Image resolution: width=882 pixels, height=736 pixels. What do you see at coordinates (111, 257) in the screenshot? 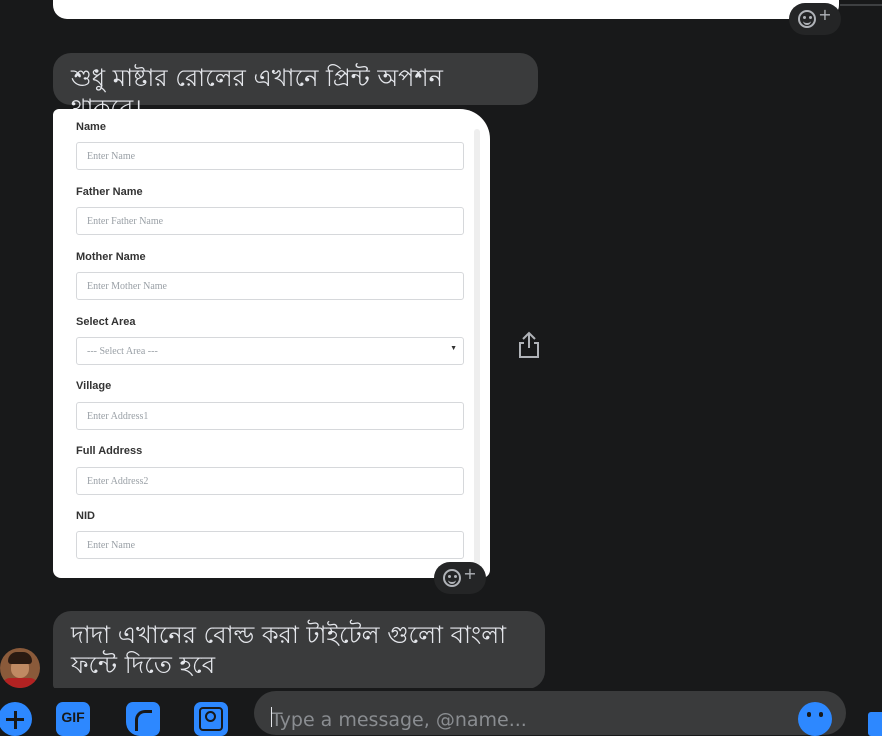
I see `field-label-mother-name: Mother Name` at bounding box center [111, 257].